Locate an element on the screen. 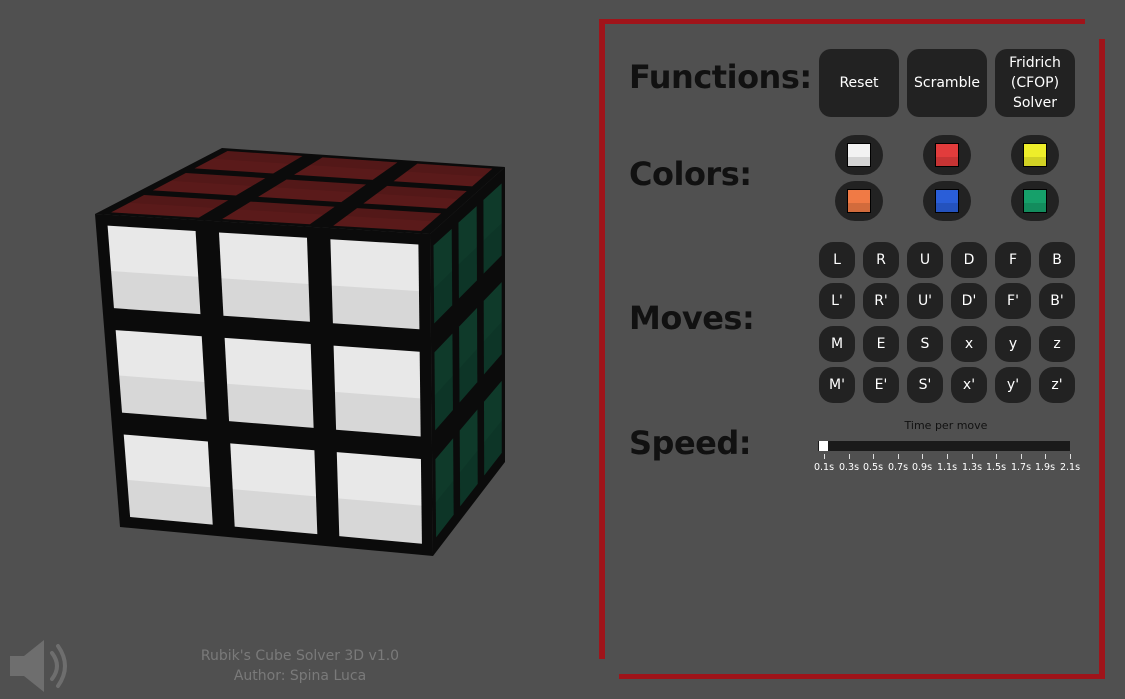 This screenshot has height=699, width=1125. move-button-F: F is located at coordinates (1013, 260).